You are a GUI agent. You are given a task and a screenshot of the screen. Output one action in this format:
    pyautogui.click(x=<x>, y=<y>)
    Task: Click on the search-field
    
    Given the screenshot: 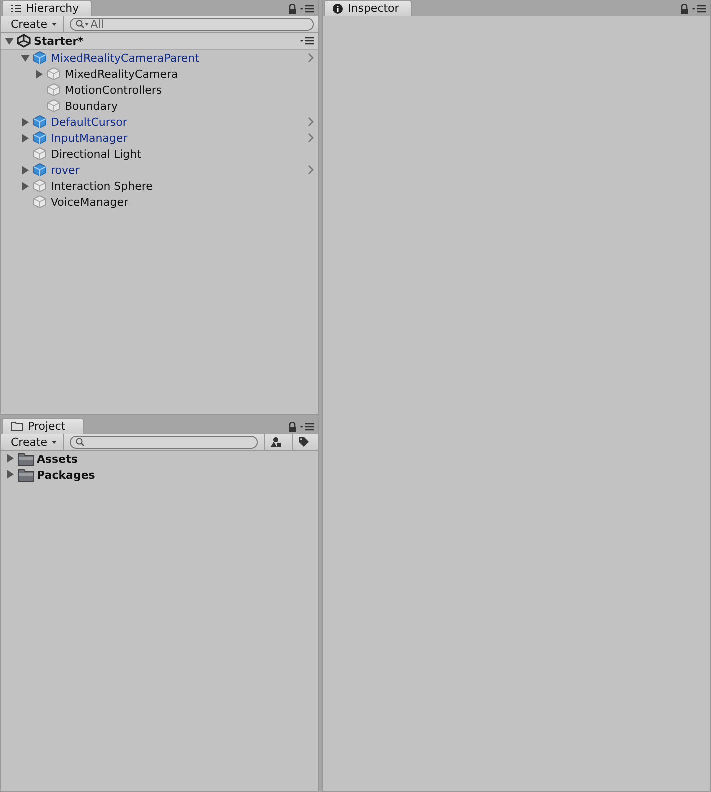 What is the action you would take?
    pyautogui.click(x=164, y=442)
    